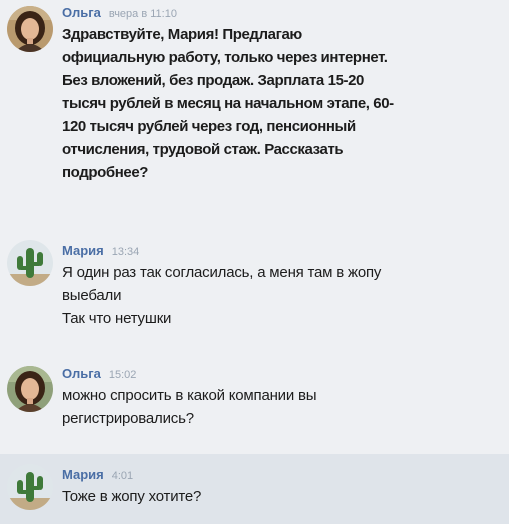 This screenshot has width=509, height=524. What do you see at coordinates (282, 475) in the screenshot?
I see `message-header: Мария 4:01` at bounding box center [282, 475].